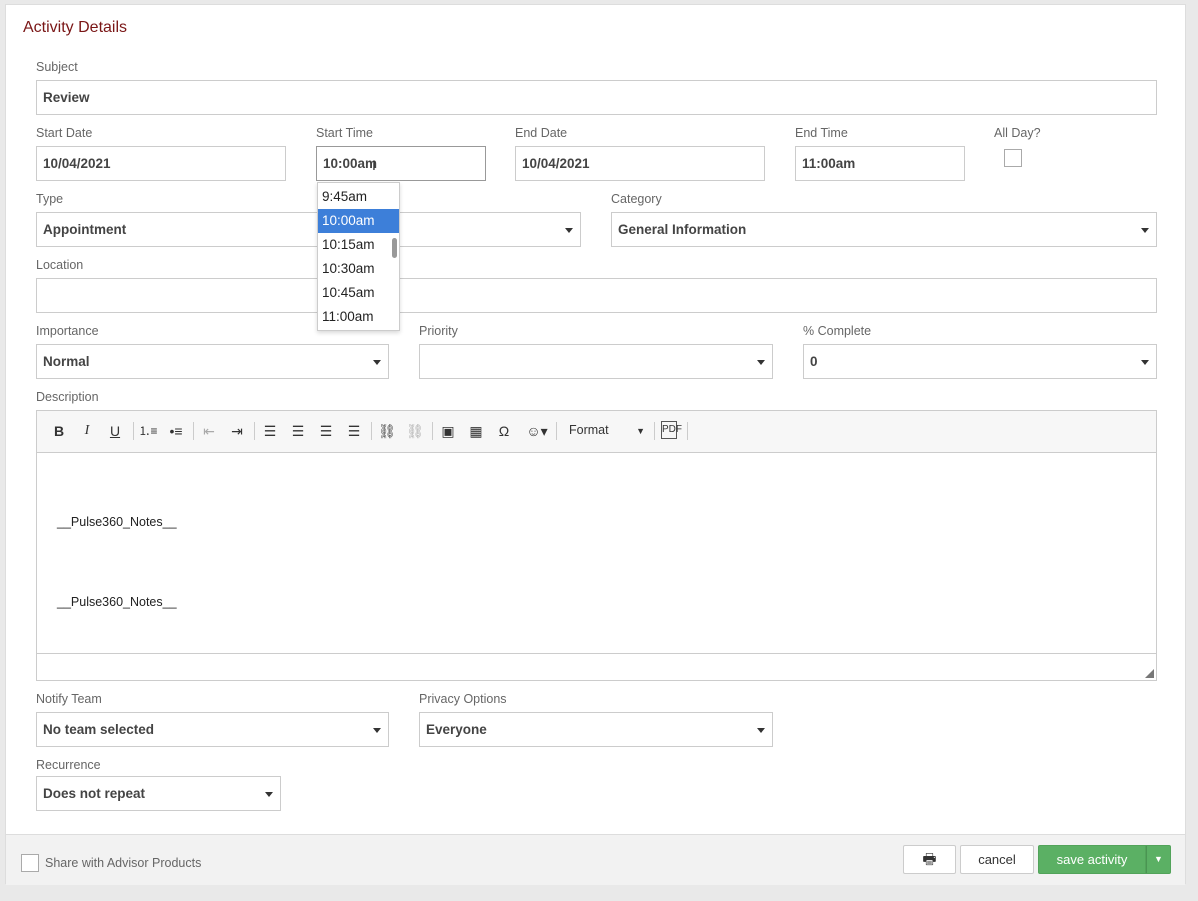 This screenshot has height=901, width=1198. Describe the element at coordinates (636, 199) in the screenshot. I see `category-label: Category` at that location.